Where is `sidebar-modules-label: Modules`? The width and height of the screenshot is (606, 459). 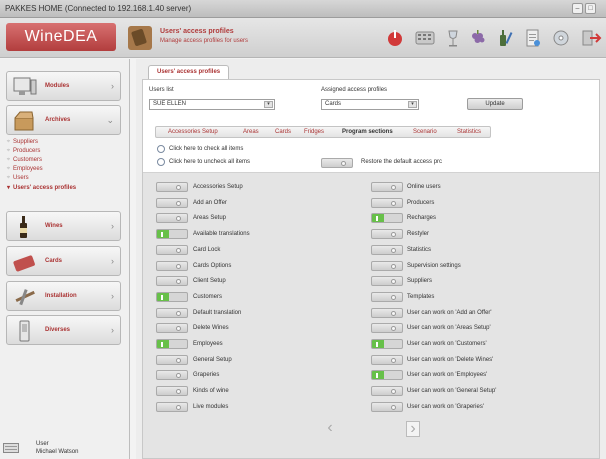
sidebar-modules-label: Modules is located at coordinates (57, 86).